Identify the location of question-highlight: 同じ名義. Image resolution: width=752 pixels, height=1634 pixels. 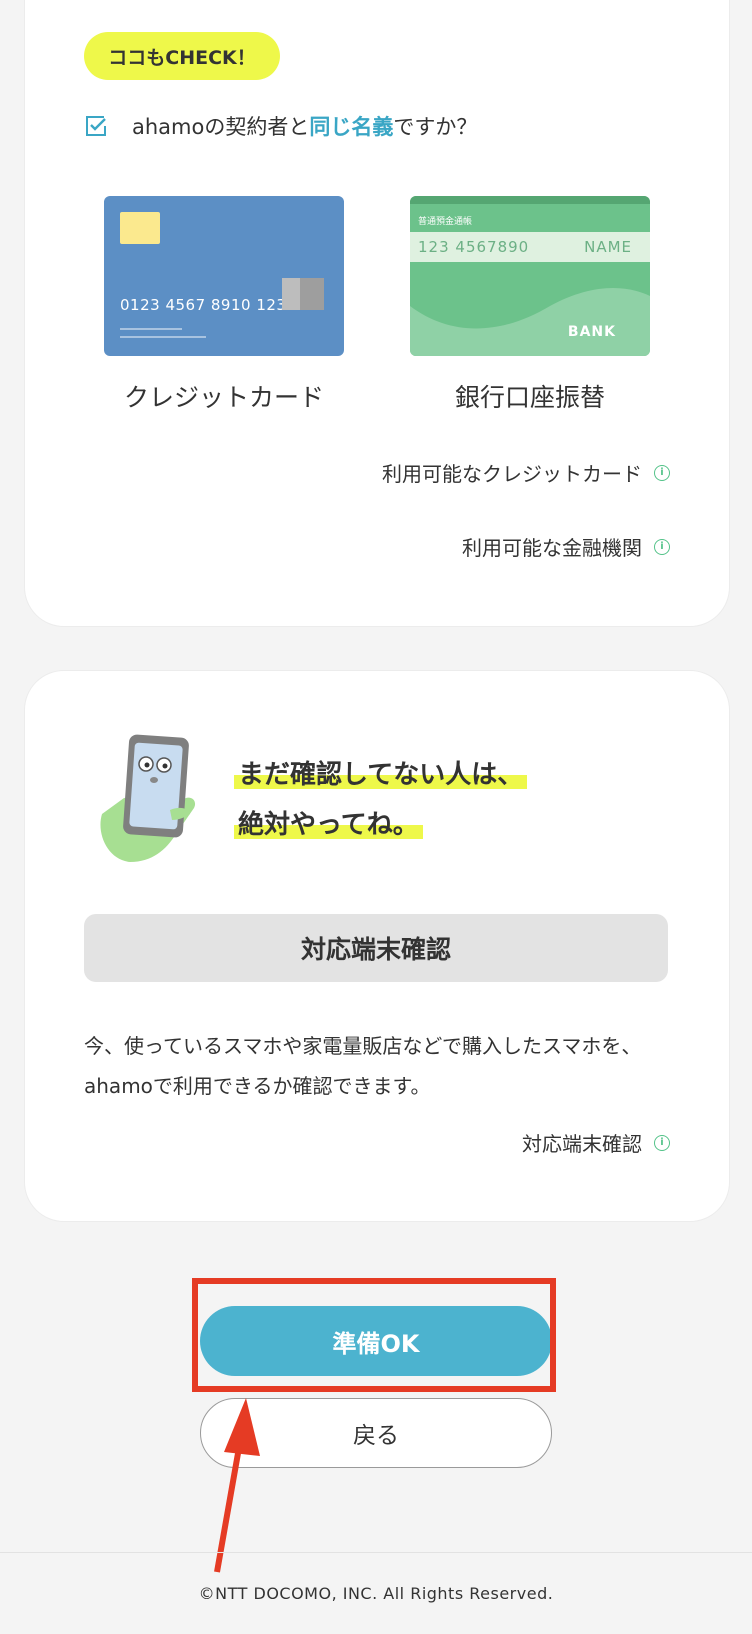
(351, 127).